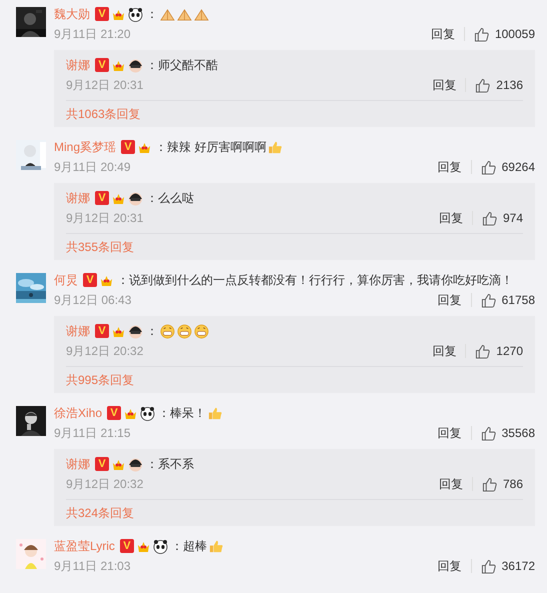 This screenshot has width=547, height=593. What do you see at coordinates (78, 413) in the screenshot?
I see `user-name: 徐浩Xiho` at bounding box center [78, 413].